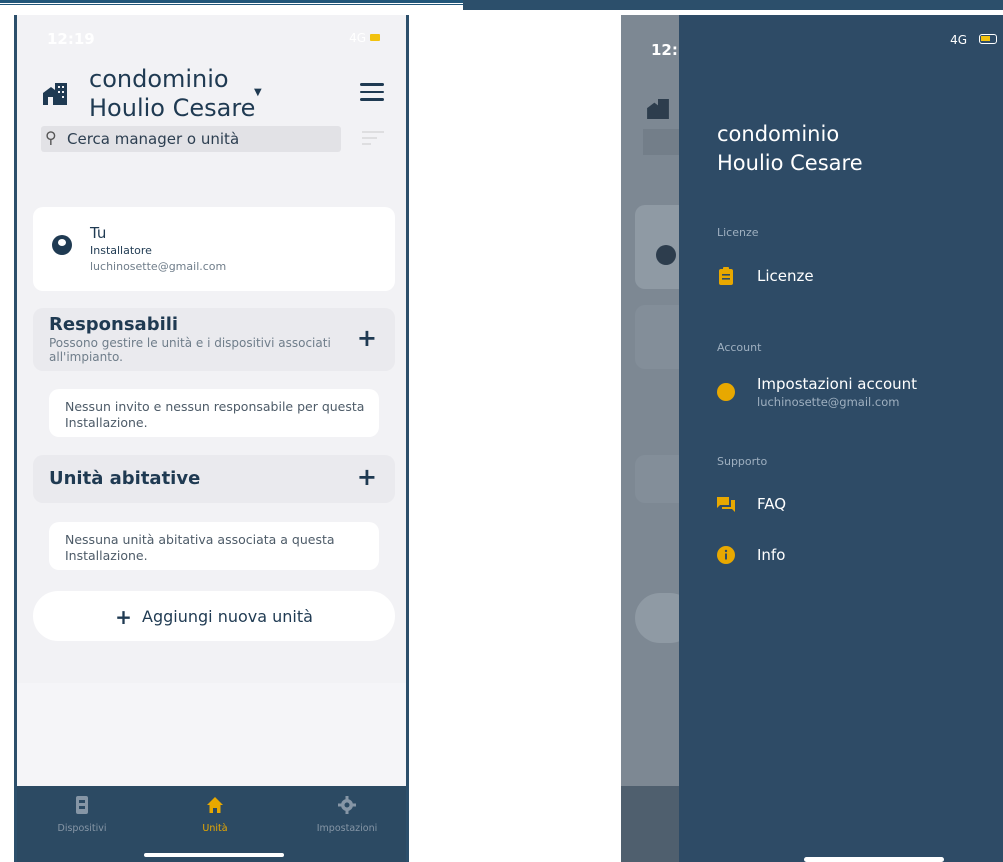  Describe the element at coordinates (958, 40) in the screenshot. I see `drawer-network-indicator: 4G` at that location.